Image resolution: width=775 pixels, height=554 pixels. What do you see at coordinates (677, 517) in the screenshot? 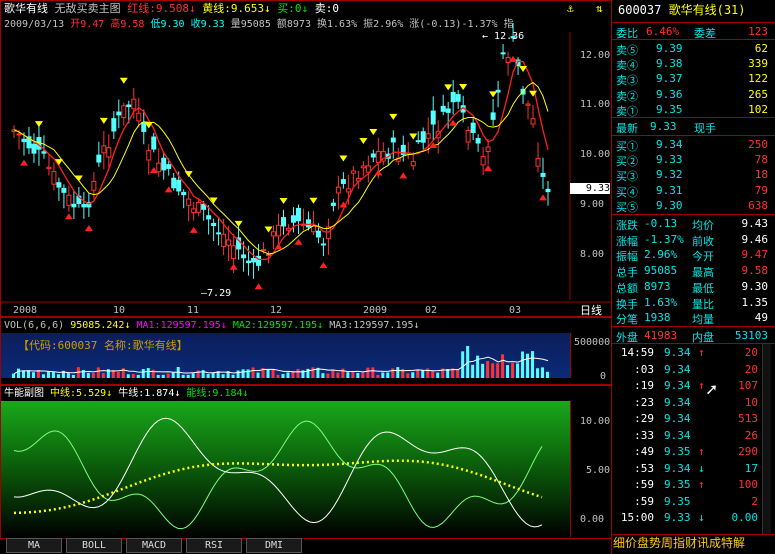
I see `tick-price: 9.33` at bounding box center [677, 517].